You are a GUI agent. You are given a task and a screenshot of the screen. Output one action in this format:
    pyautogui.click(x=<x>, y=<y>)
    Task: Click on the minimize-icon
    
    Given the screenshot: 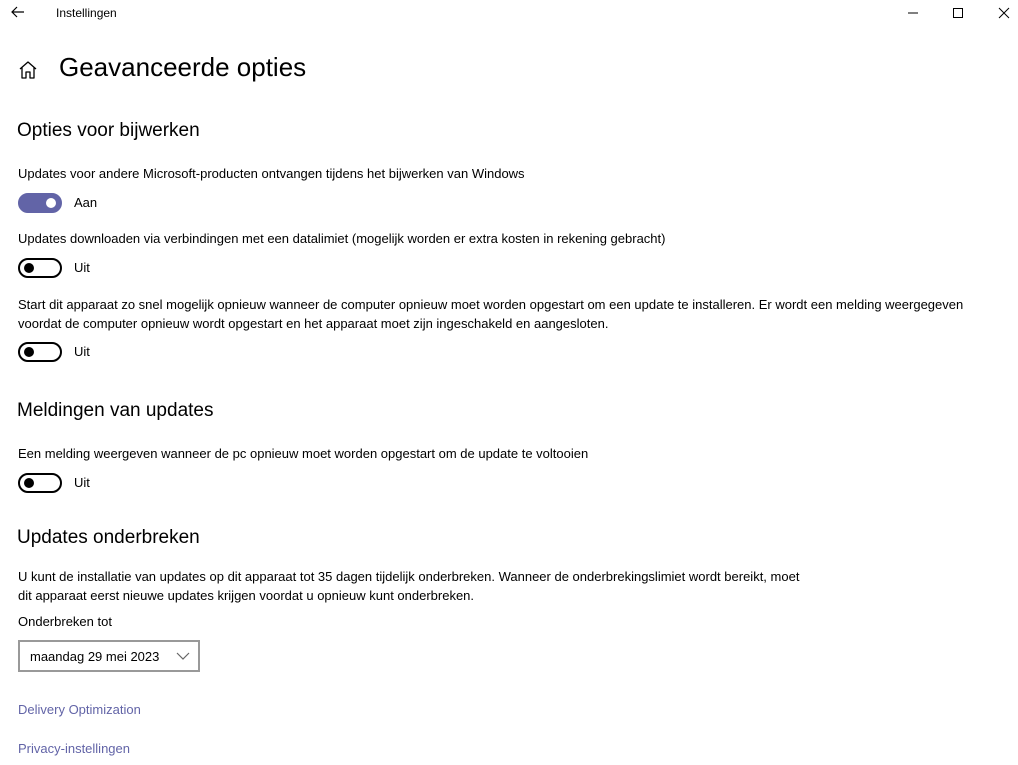 What is the action you would take?
    pyautogui.click(x=913, y=13)
    